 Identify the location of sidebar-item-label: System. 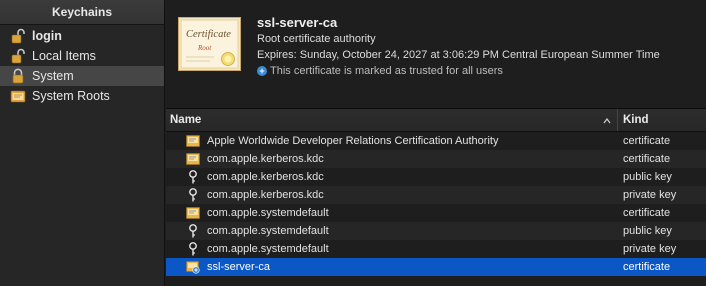
(53, 76).